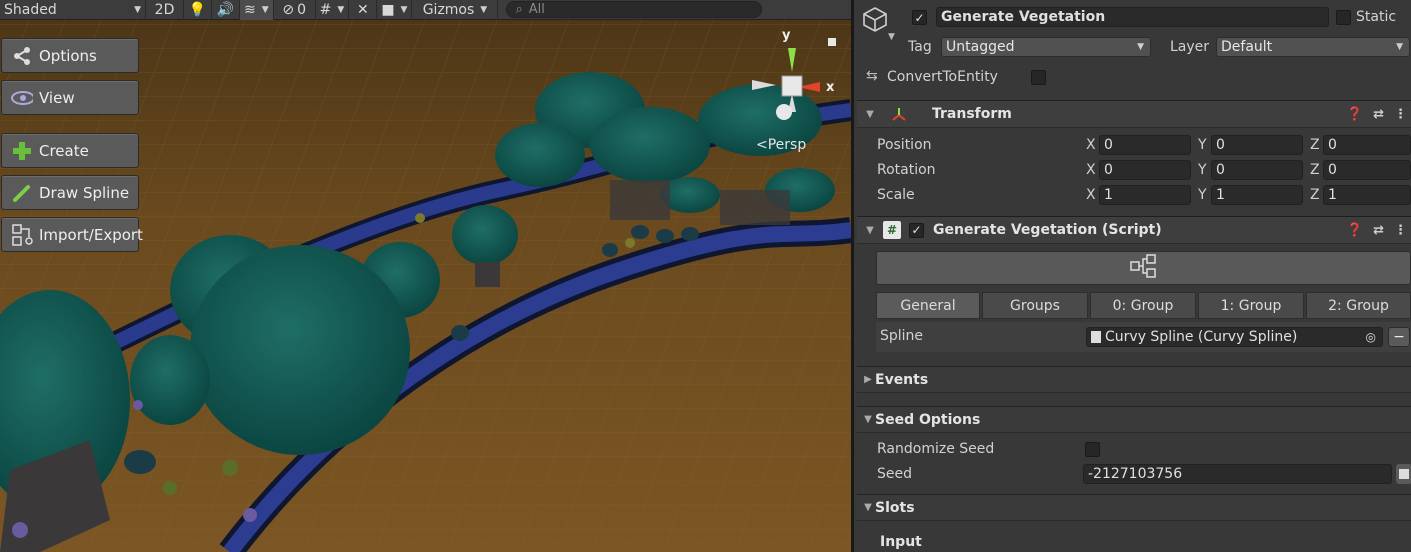 The height and width of the screenshot is (552, 1411). What do you see at coordinates (70, 150) in the screenshot?
I see `create-button: Create` at bounding box center [70, 150].